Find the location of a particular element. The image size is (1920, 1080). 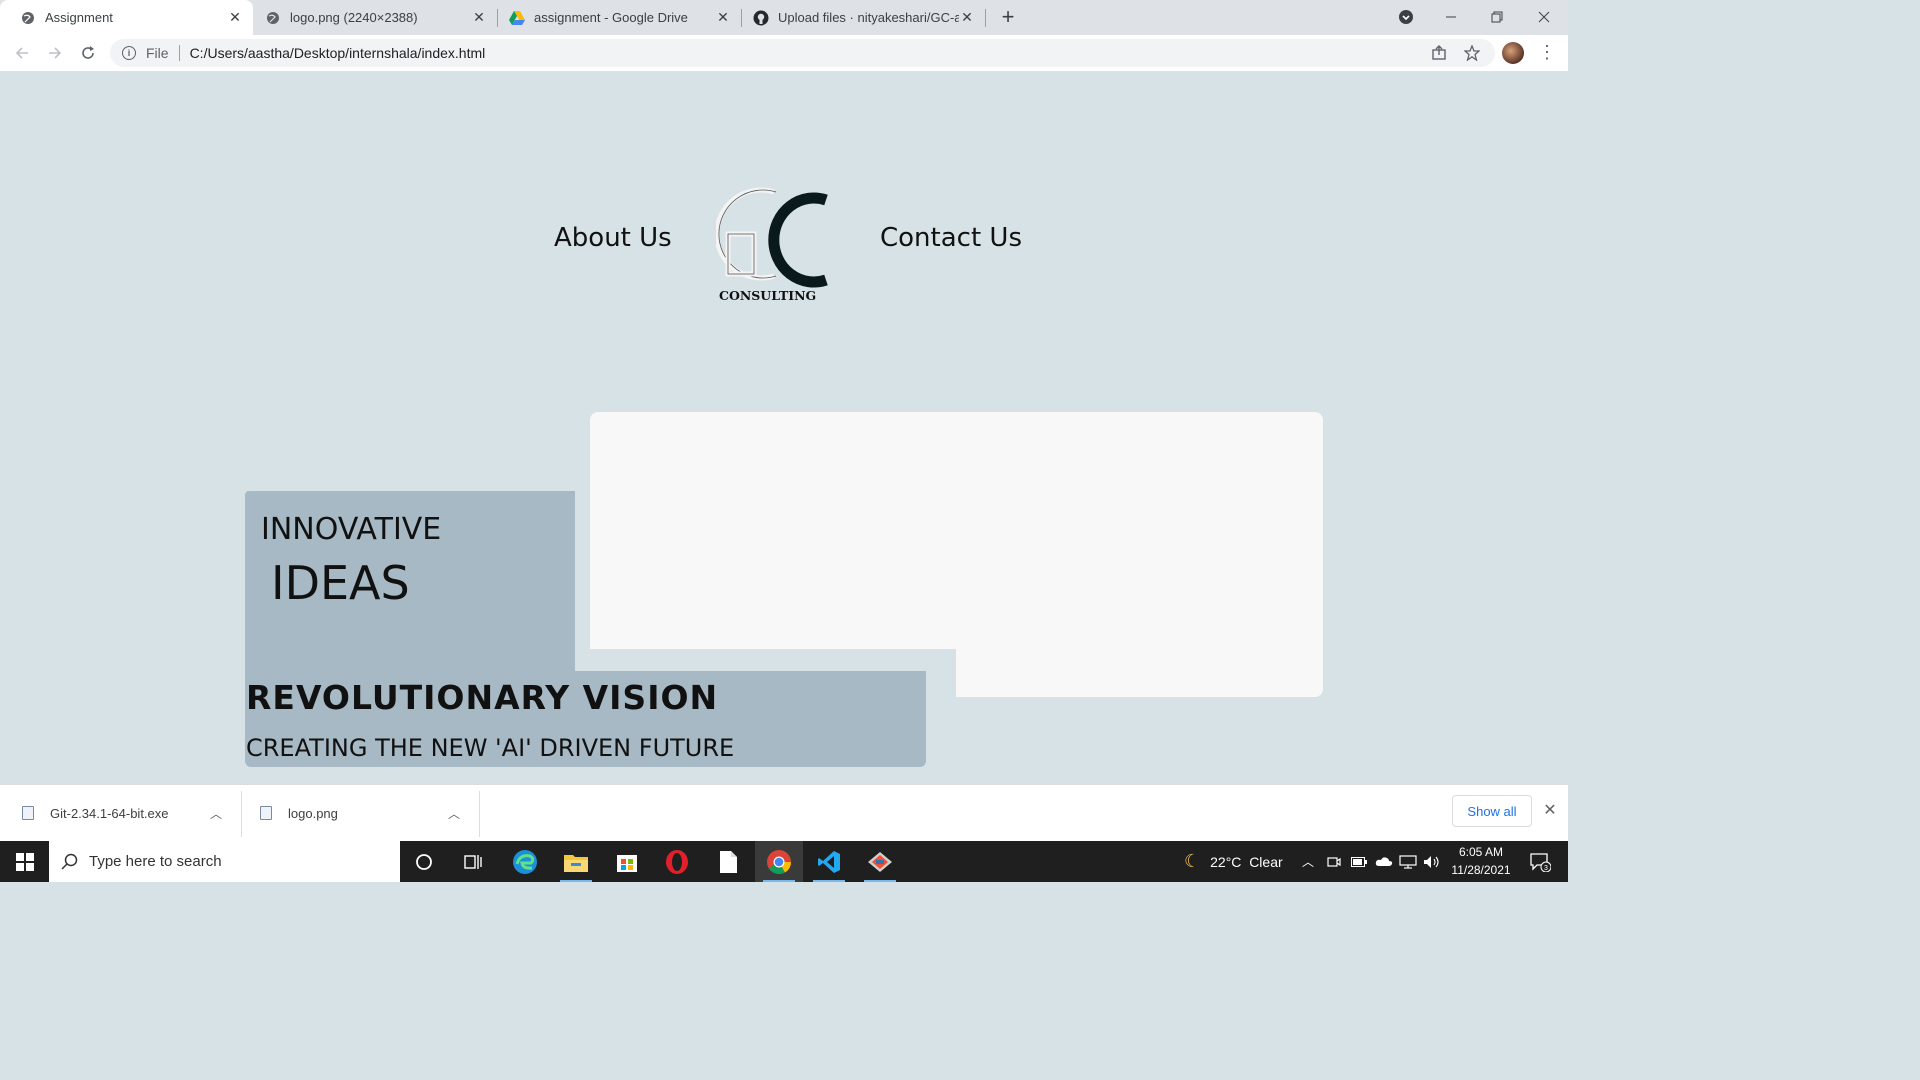

battery-icon is located at coordinates (1359, 861).